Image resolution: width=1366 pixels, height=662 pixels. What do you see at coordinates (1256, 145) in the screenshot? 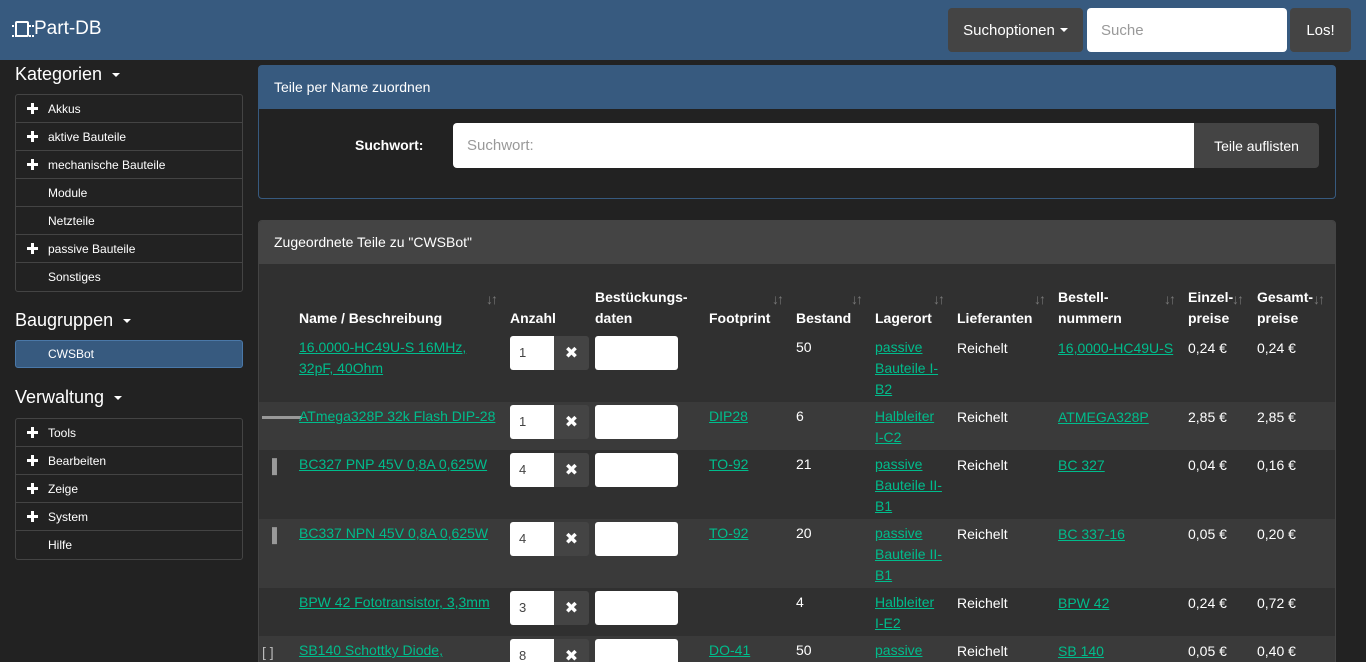
I see `list-parts-button: Teile auflisten` at bounding box center [1256, 145].